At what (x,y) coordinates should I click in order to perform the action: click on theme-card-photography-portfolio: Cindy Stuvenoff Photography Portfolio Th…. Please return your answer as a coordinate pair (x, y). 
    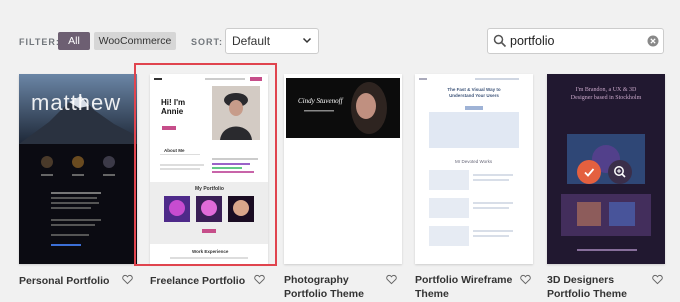
    Looking at the image, I should click on (343, 187).